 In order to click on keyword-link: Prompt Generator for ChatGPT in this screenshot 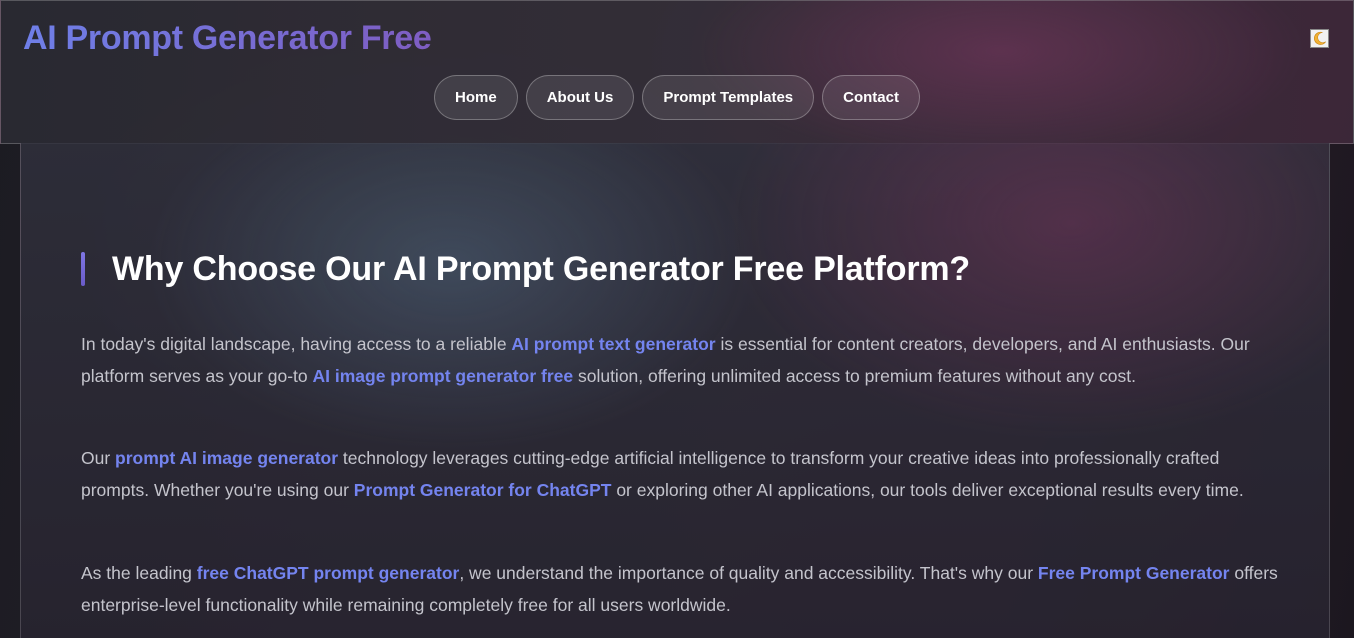, I will do `click(483, 490)`.